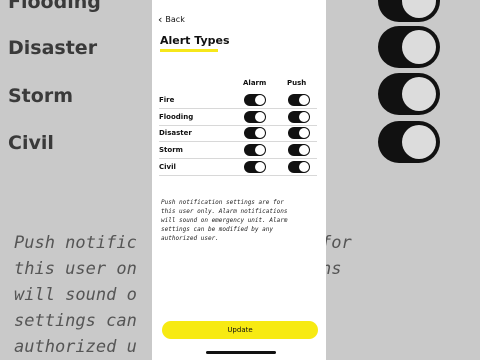 The image size is (480, 360). What do you see at coordinates (167, 100) in the screenshot?
I see `alert-label: Fire` at bounding box center [167, 100].